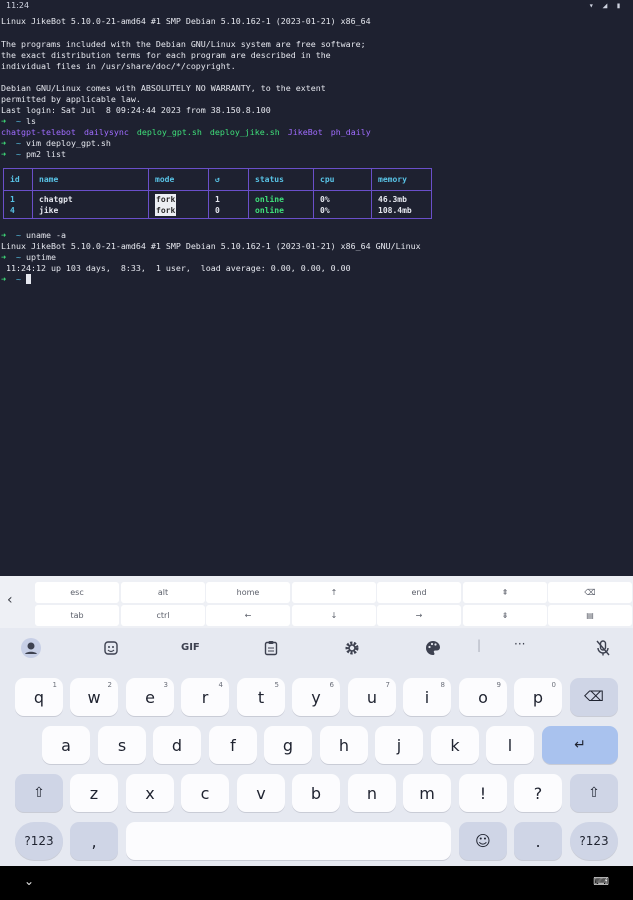 This screenshot has height=900, width=633. I want to click on status-time: 11:24, so click(18, 5).